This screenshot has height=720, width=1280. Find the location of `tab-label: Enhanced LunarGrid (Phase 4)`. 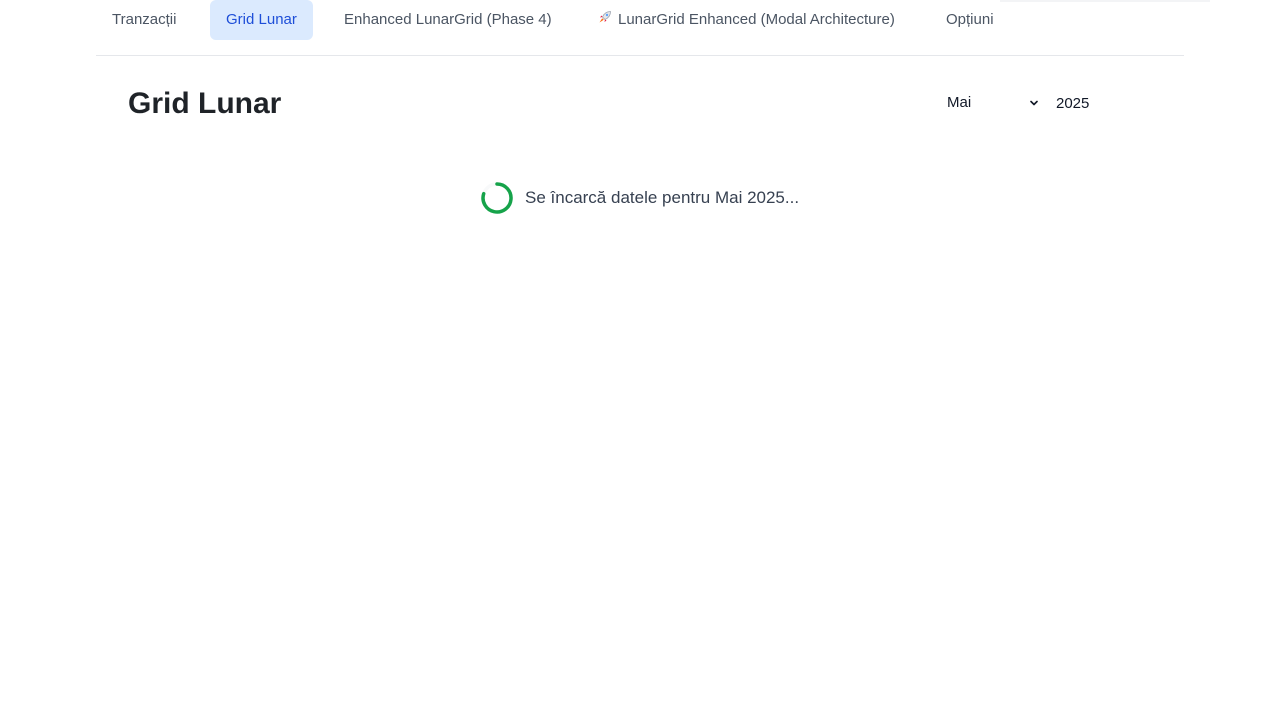

tab-label: Enhanced LunarGrid (Phase 4) is located at coordinates (448, 19).